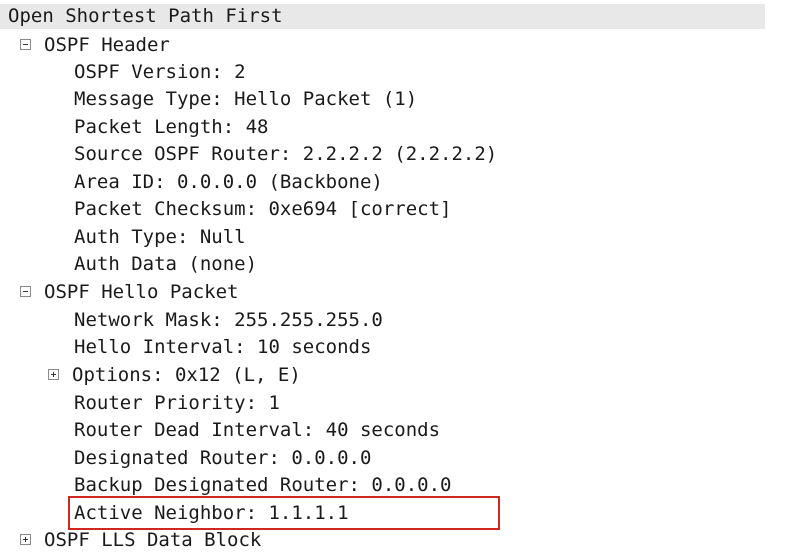 The height and width of the screenshot is (556, 797). What do you see at coordinates (208, 99) in the screenshot?
I see `field-message-type: Message Type: Hello Packet (1)` at bounding box center [208, 99].